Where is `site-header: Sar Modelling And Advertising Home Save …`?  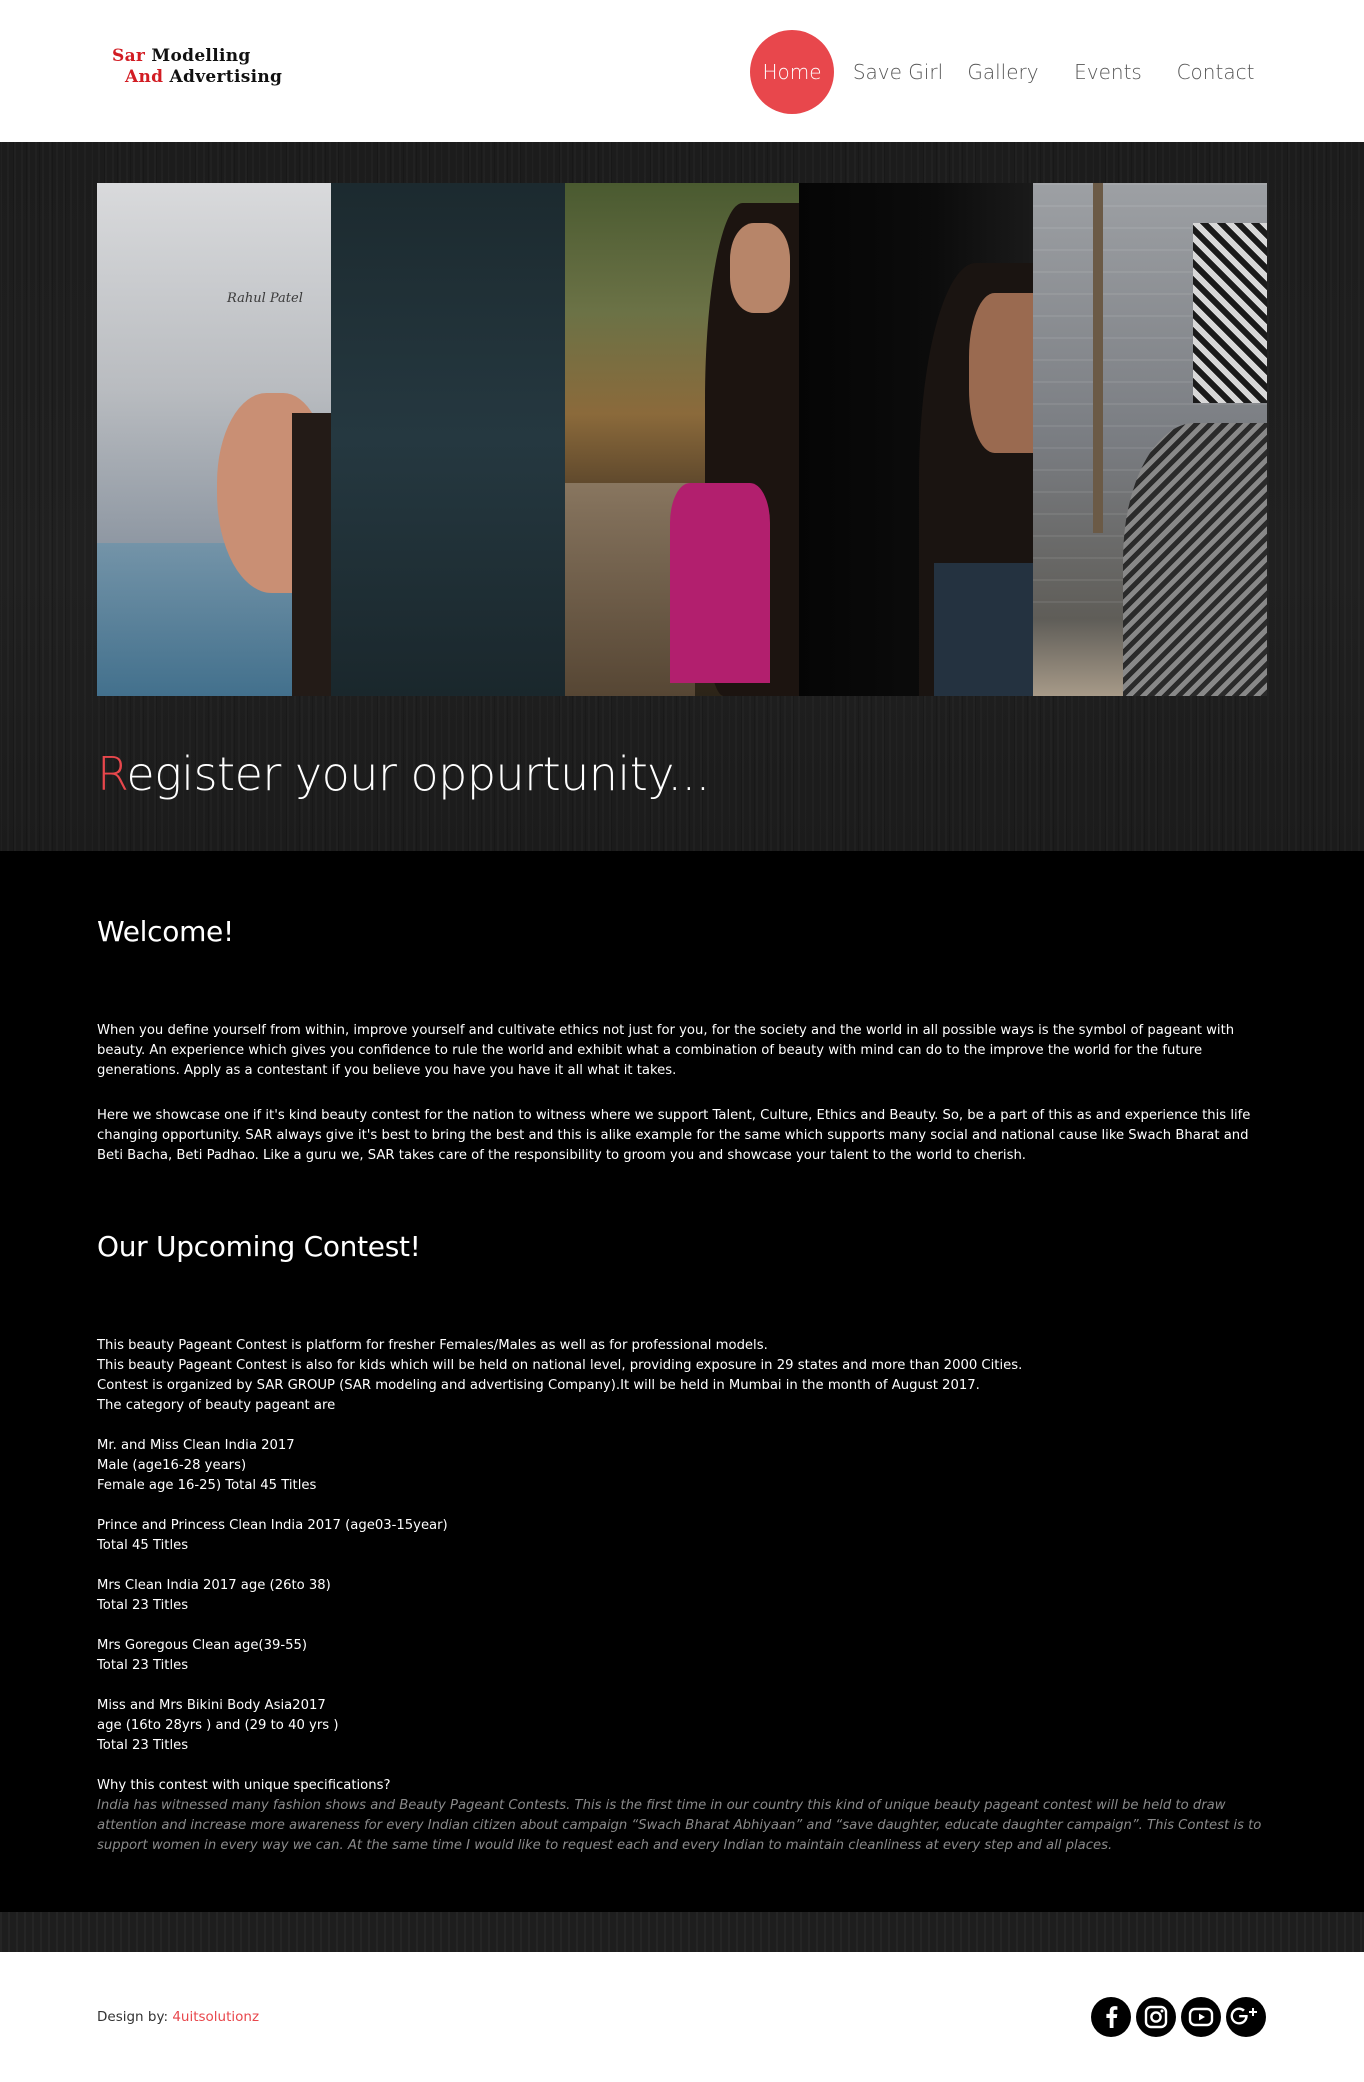
site-header: Sar Modelling And Advertising Home Save … is located at coordinates (682, 71).